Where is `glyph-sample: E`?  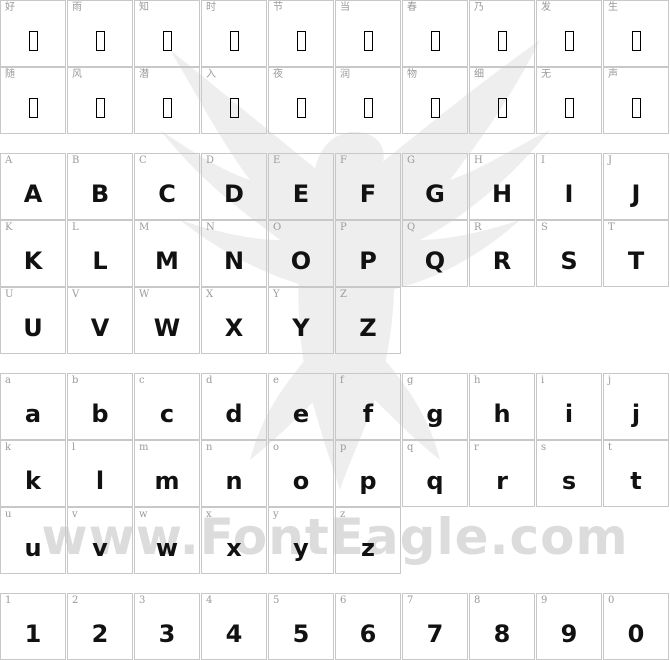 glyph-sample: E is located at coordinates (301, 193).